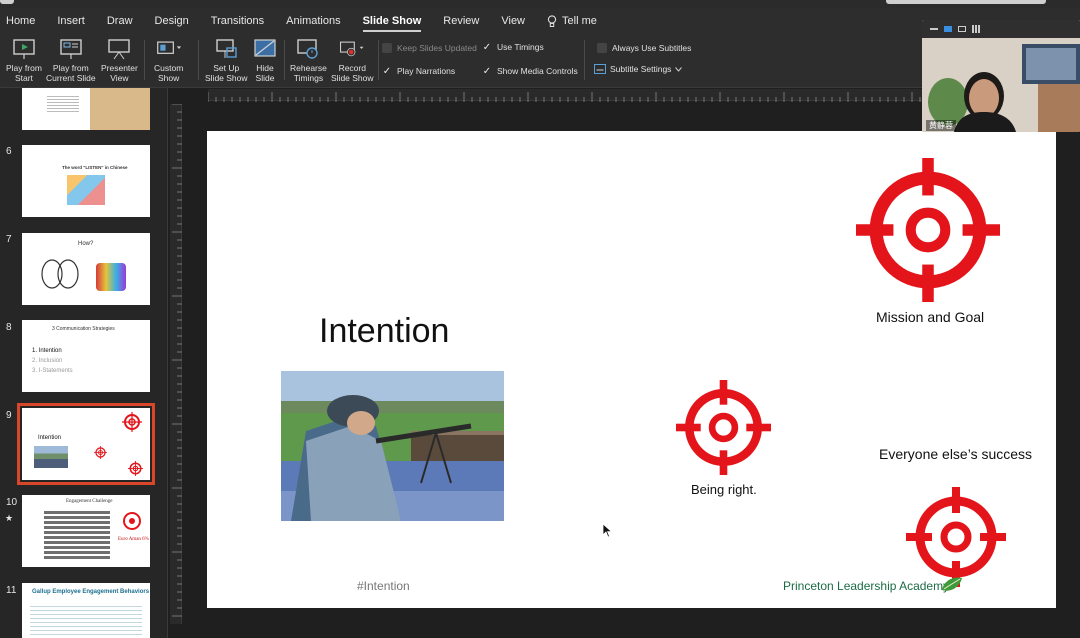 Image resolution: width=1080 pixels, height=638 pixels. What do you see at coordinates (226, 77) in the screenshot?
I see `set-up-label-2: Slide Show` at bounding box center [226, 77].